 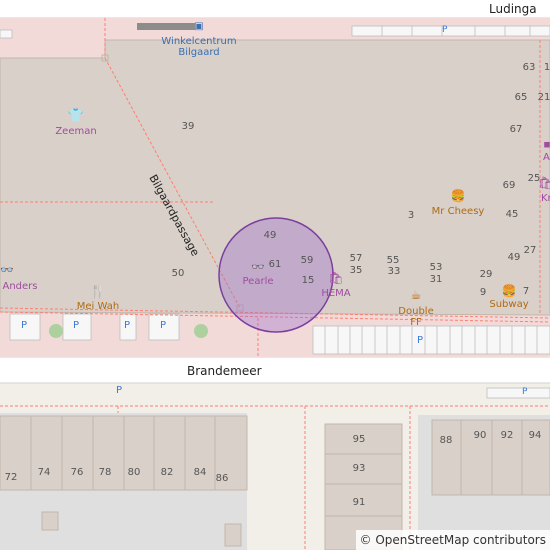 What do you see at coordinates (200, 472) in the screenshot?
I see `house-number: 84` at bounding box center [200, 472].